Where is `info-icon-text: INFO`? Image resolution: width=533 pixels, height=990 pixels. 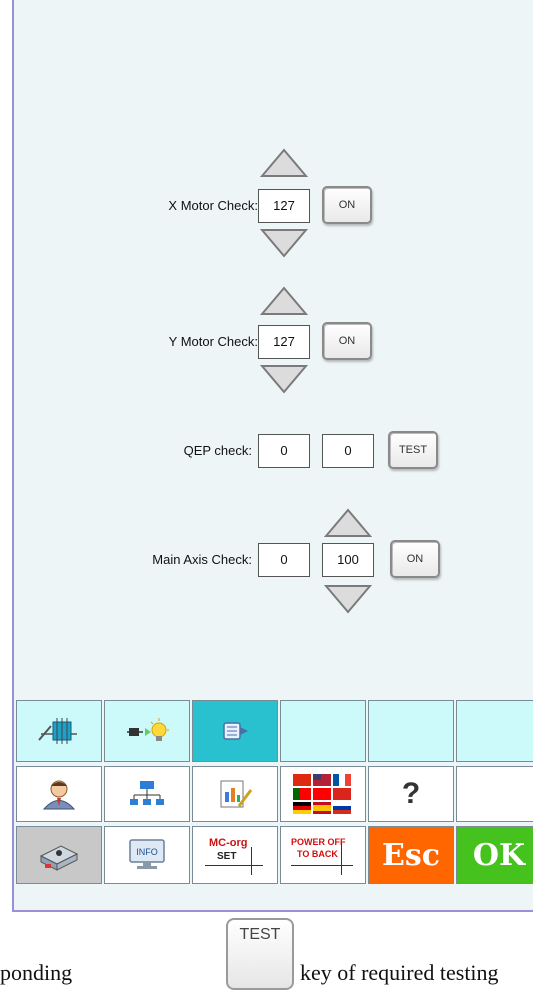
info-icon-text: INFO is located at coordinates (147, 852).